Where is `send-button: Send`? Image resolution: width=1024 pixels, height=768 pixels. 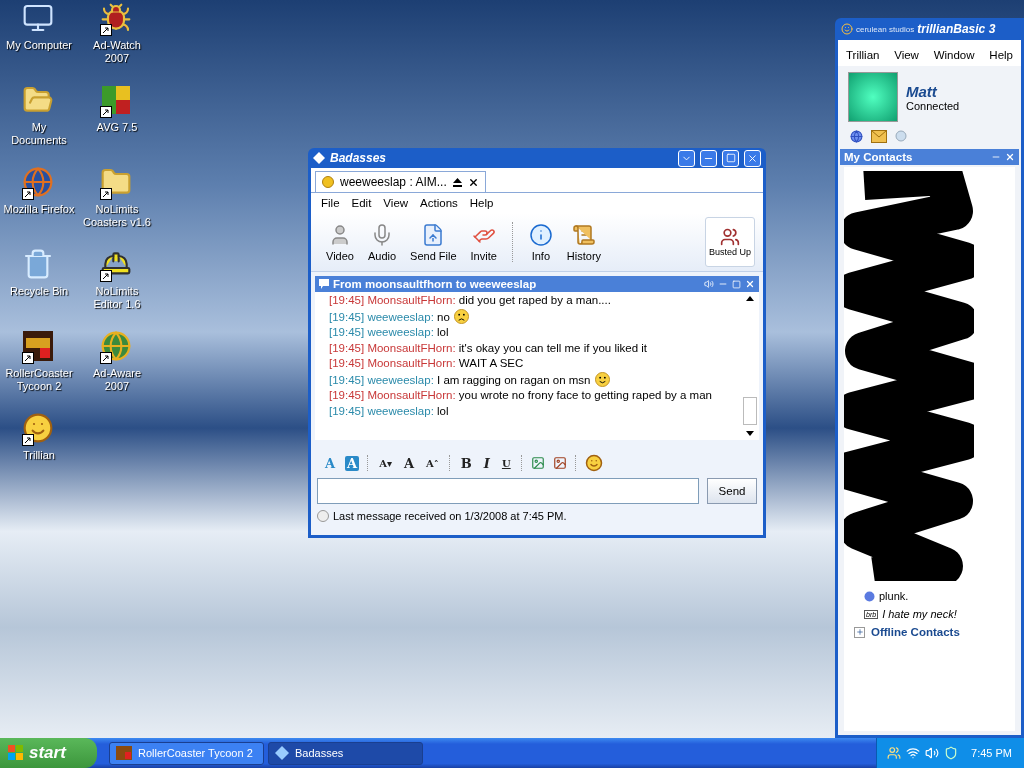 send-button: Send is located at coordinates (732, 491).